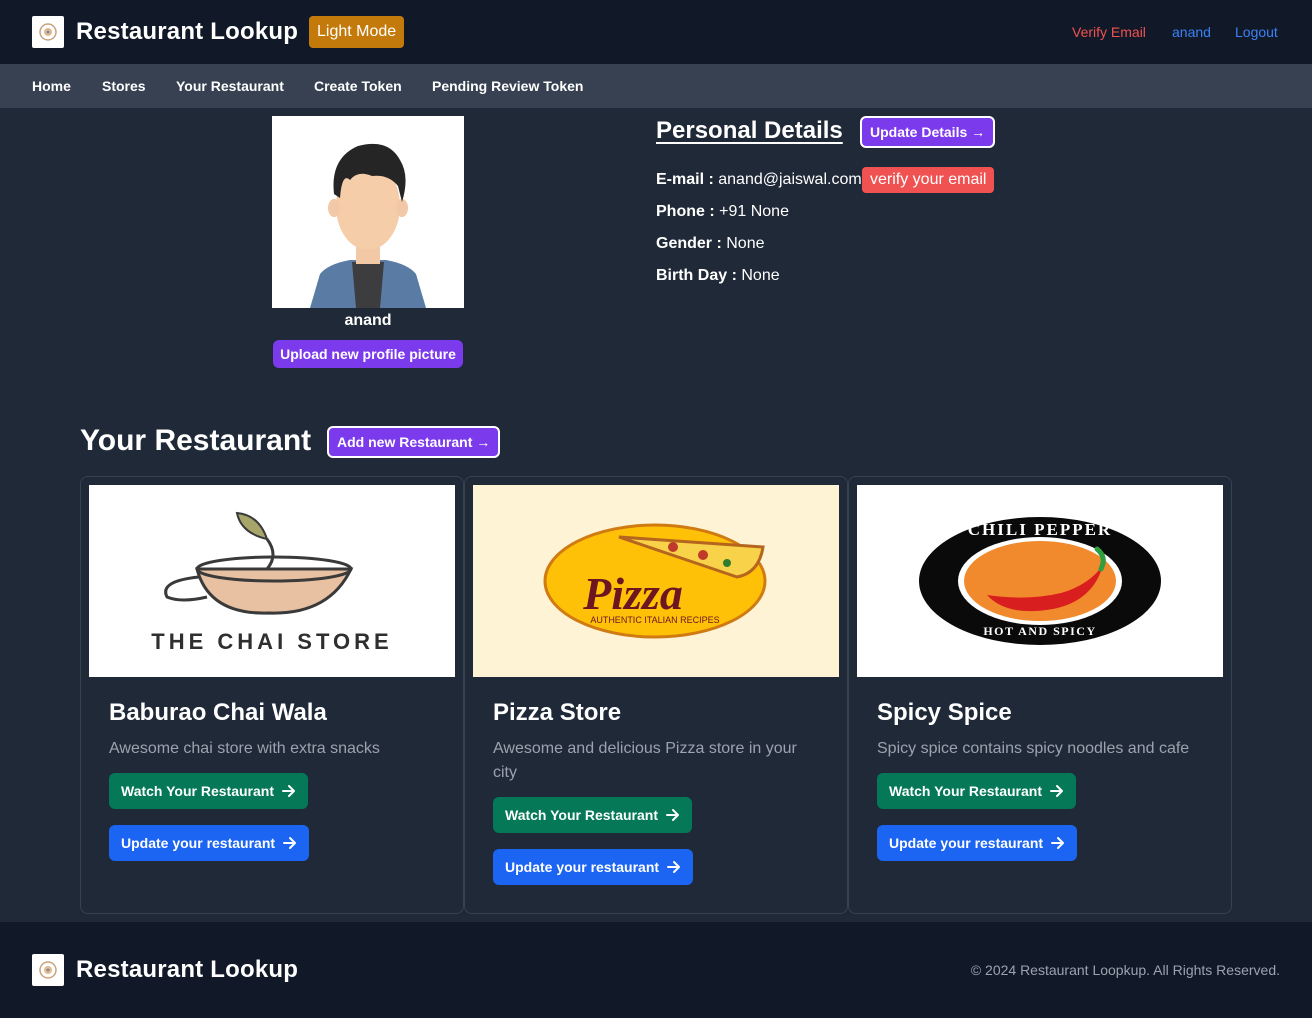  I want to click on logout-link: Logout, so click(1256, 32).